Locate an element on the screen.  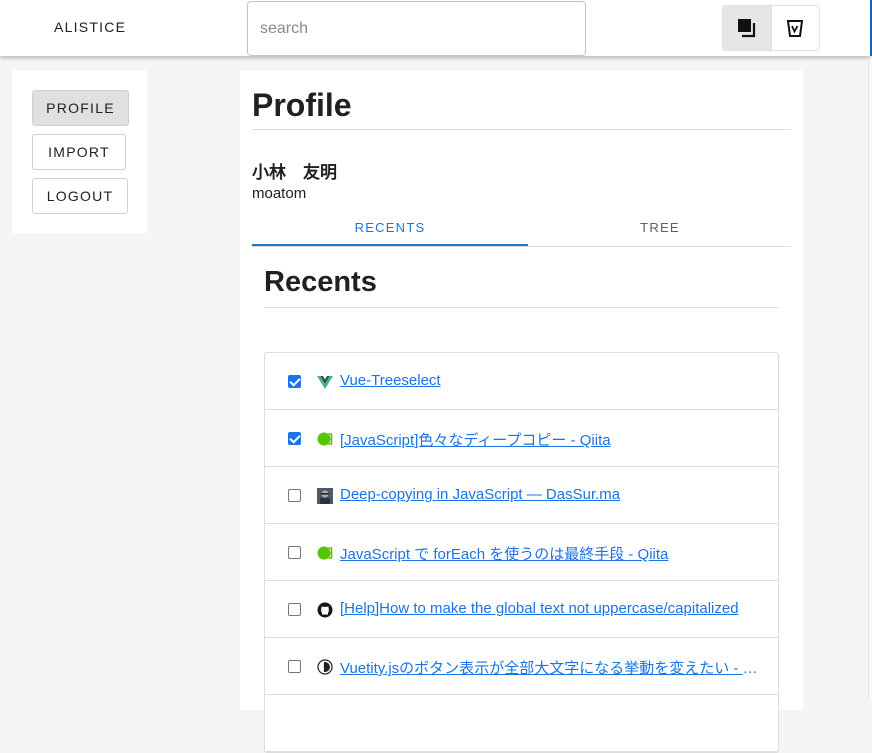
list-item: JavaScript で forEach を使うのは最終手段 - Qiita is located at coordinates (521, 552).